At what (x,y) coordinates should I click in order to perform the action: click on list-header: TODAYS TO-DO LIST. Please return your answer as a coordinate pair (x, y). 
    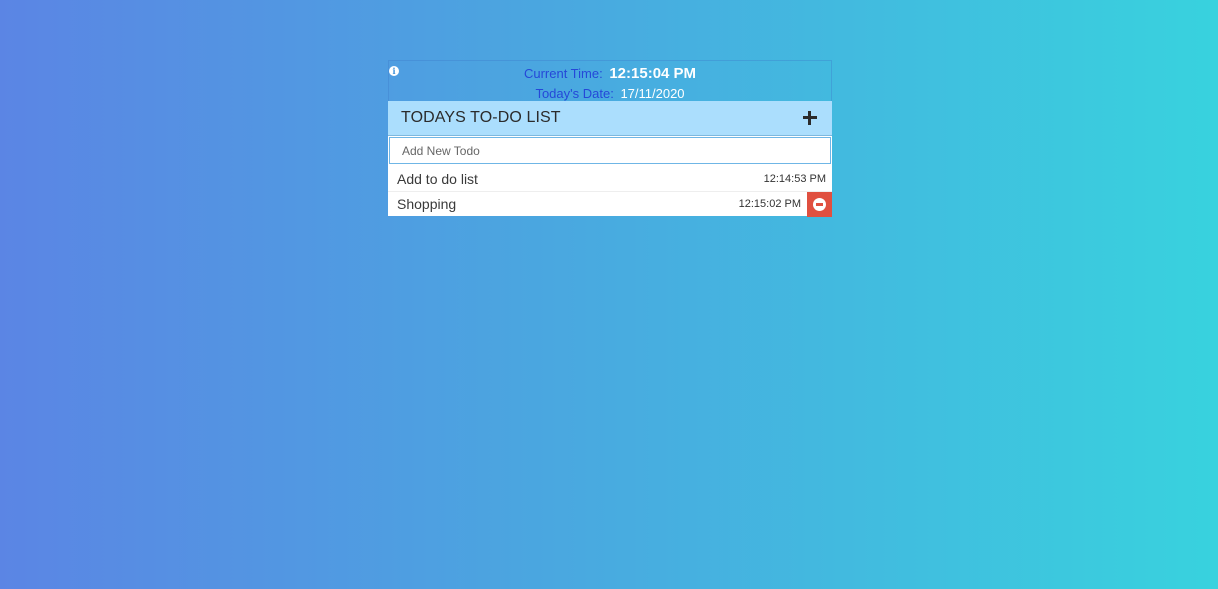
    Looking at the image, I should click on (610, 118).